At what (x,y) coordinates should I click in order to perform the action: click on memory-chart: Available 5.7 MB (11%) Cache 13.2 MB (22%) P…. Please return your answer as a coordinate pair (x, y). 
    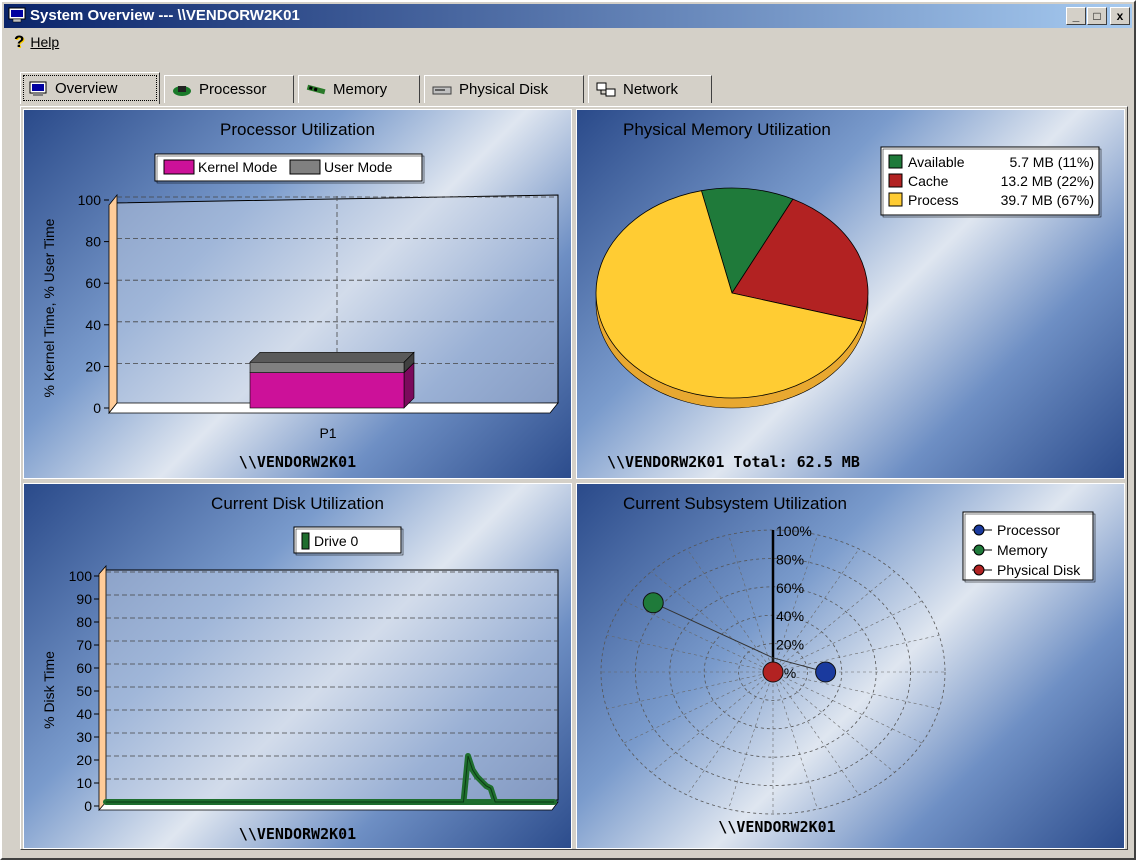
    Looking at the image, I should click on (848, 277).